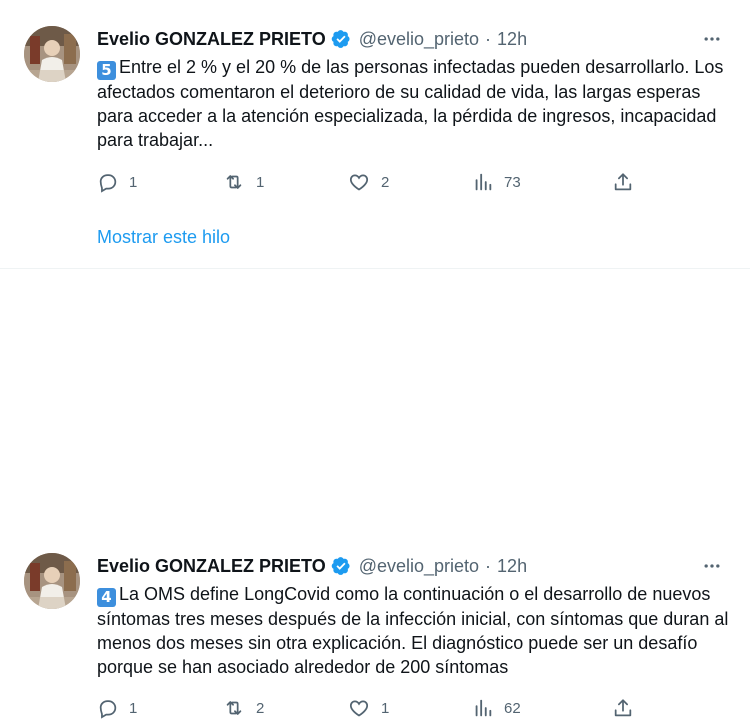 This screenshot has width=750, height=720. I want to click on tweet-actions: 1 1 2 73, so click(411, 182).